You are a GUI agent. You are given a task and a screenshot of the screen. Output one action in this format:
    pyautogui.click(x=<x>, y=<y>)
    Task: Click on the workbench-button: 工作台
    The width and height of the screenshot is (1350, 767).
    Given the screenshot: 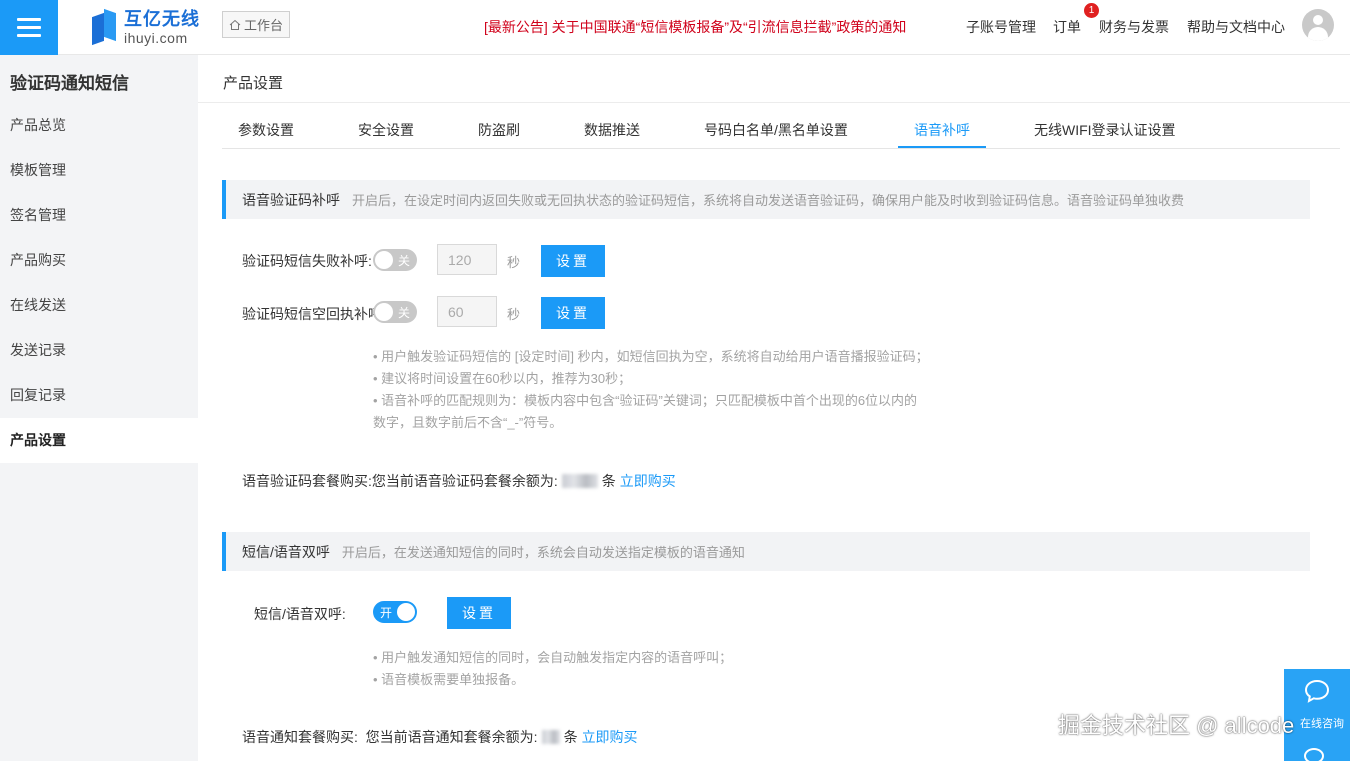 What is the action you would take?
    pyautogui.click(x=256, y=24)
    